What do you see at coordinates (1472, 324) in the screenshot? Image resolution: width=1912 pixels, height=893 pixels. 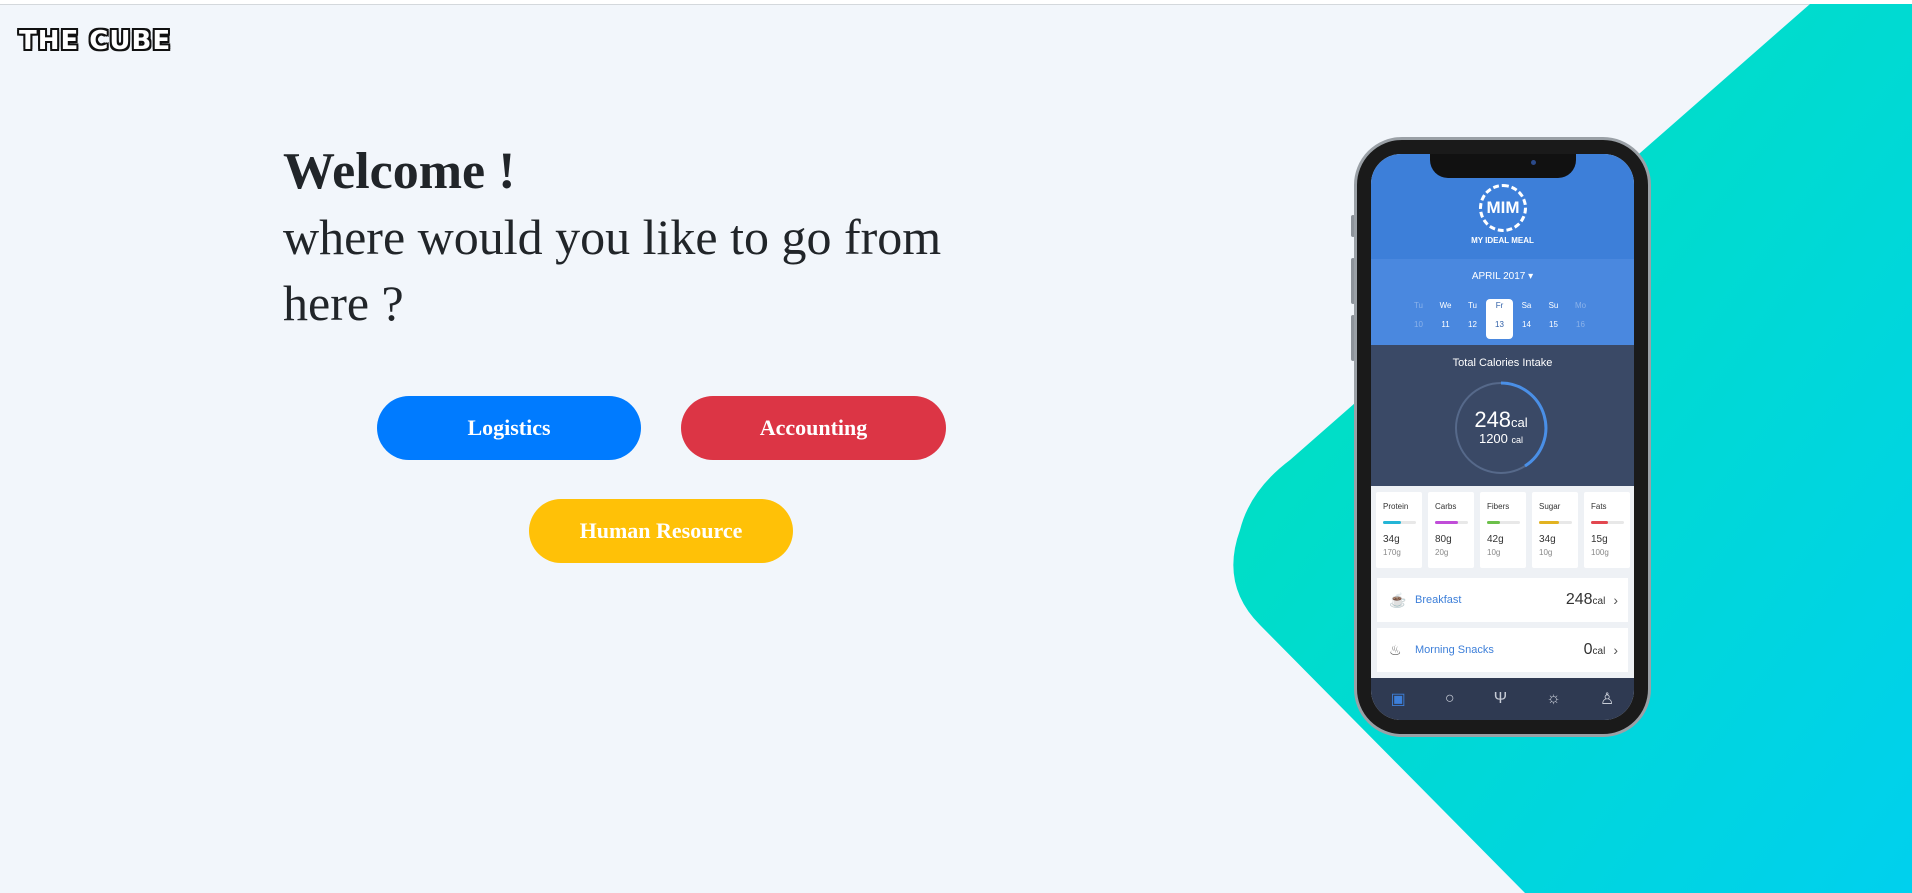 I see `day-date: 12` at bounding box center [1472, 324].